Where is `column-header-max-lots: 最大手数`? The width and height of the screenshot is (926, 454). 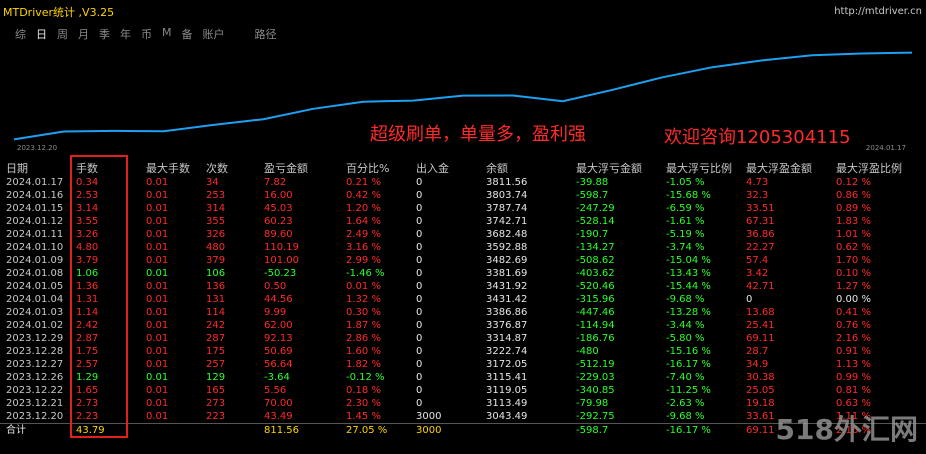
column-header-max-lots: 最大手数 is located at coordinates (170, 168).